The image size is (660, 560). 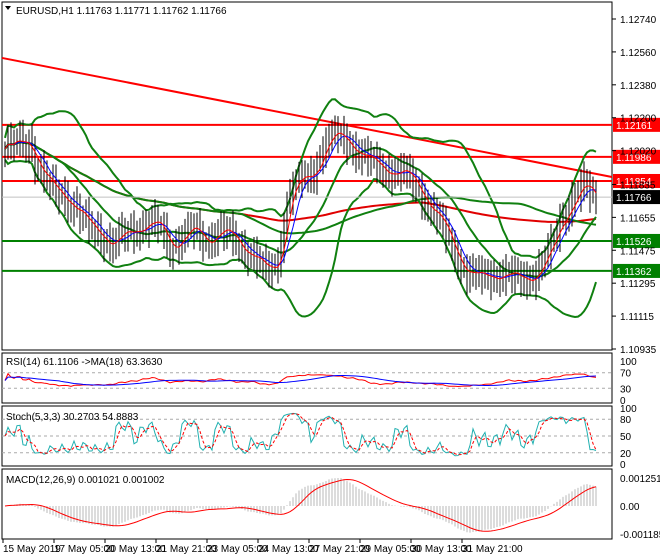 What do you see at coordinates (623, 465) in the screenshot?
I see `stoch-tick: 0` at bounding box center [623, 465].